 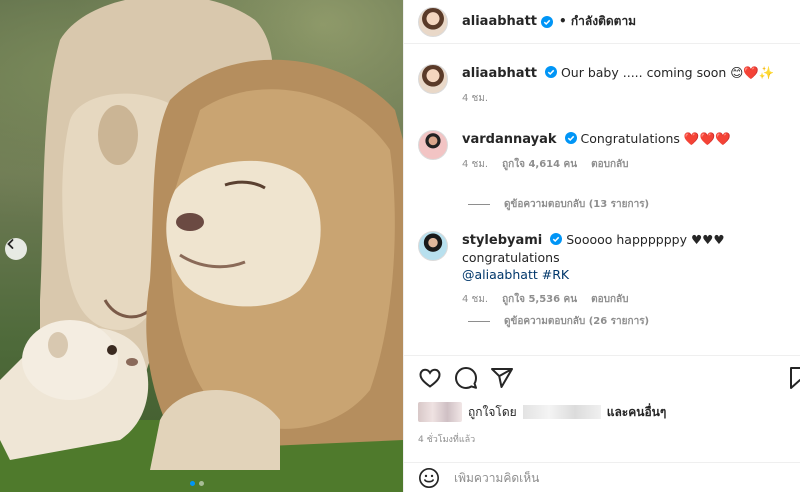 What do you see at coordinates (539, 164) in the screenshot?
I see `comment-likes: ถูกใจ 4,614 คน` at bounding box center [539, 164].